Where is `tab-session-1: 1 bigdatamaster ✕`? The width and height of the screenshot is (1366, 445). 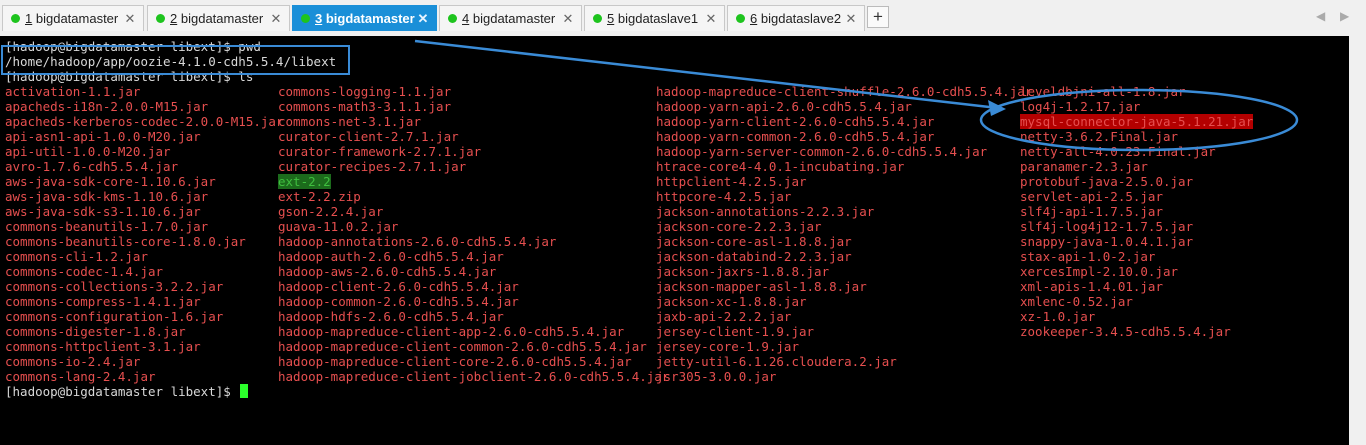
tab-session-1: 1 bigdatamaster ✕ is located at coordinates (73, 18).